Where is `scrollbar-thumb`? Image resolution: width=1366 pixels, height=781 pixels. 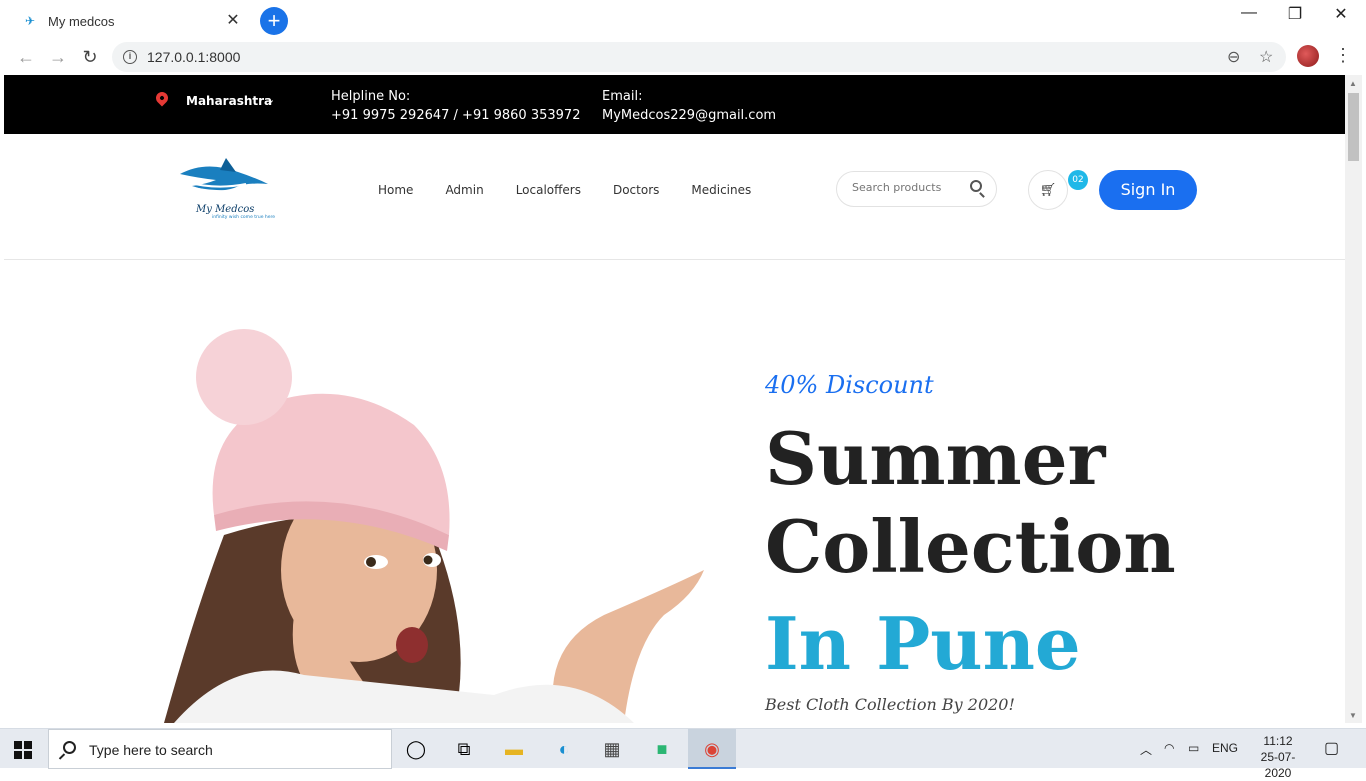
scrollbar-thumb is located at coordinates (1353, 127).